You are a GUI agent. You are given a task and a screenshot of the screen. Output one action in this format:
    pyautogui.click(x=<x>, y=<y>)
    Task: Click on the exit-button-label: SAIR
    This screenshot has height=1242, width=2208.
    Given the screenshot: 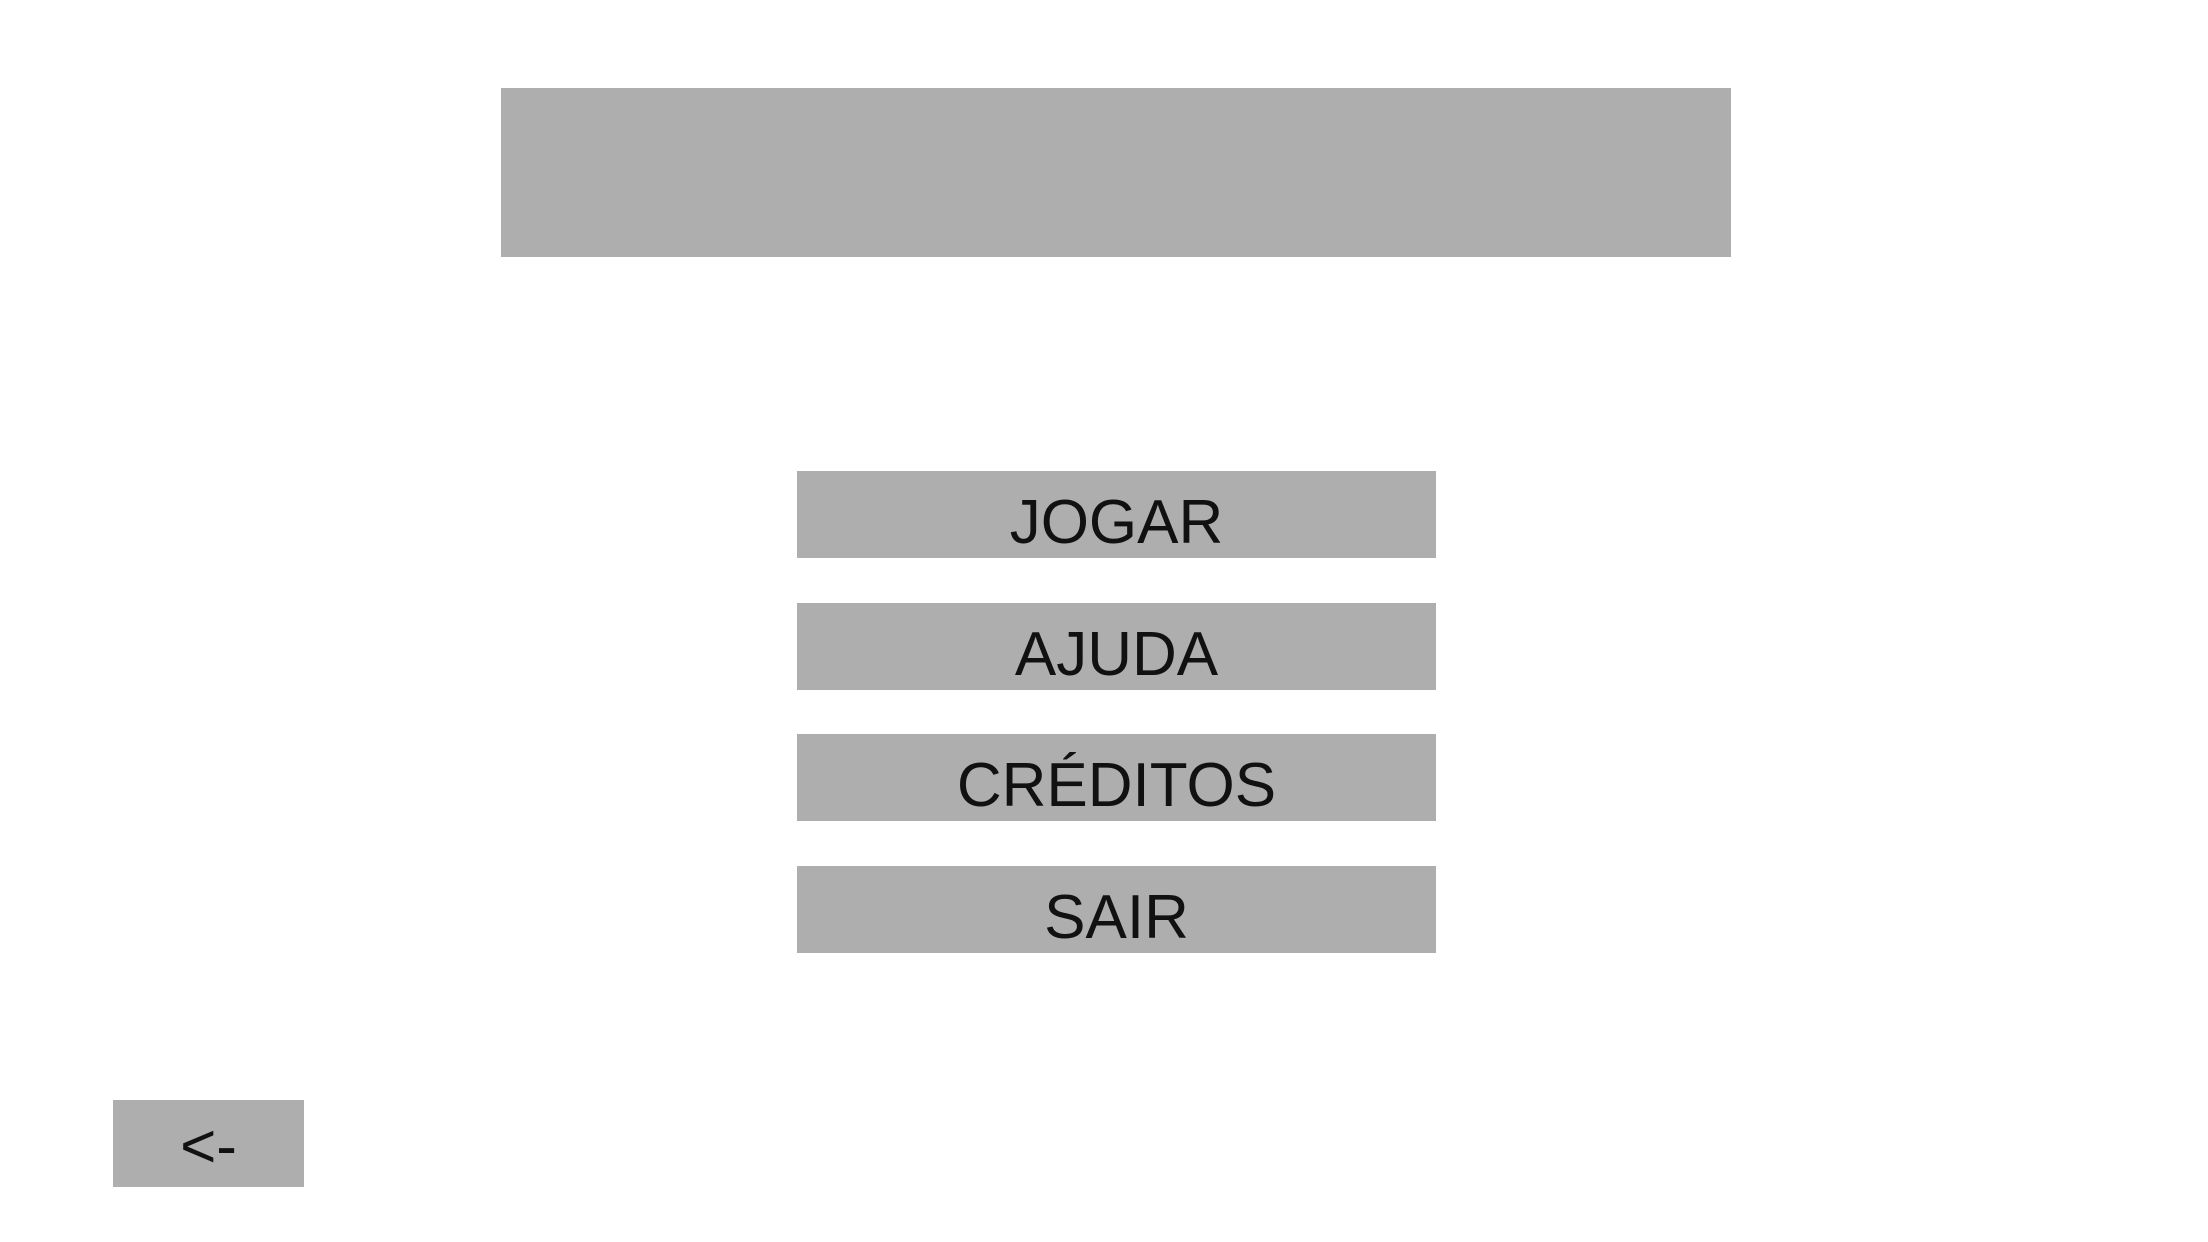 What is the action you would take?
    pyautogui.click(x=1116, y=917)
    